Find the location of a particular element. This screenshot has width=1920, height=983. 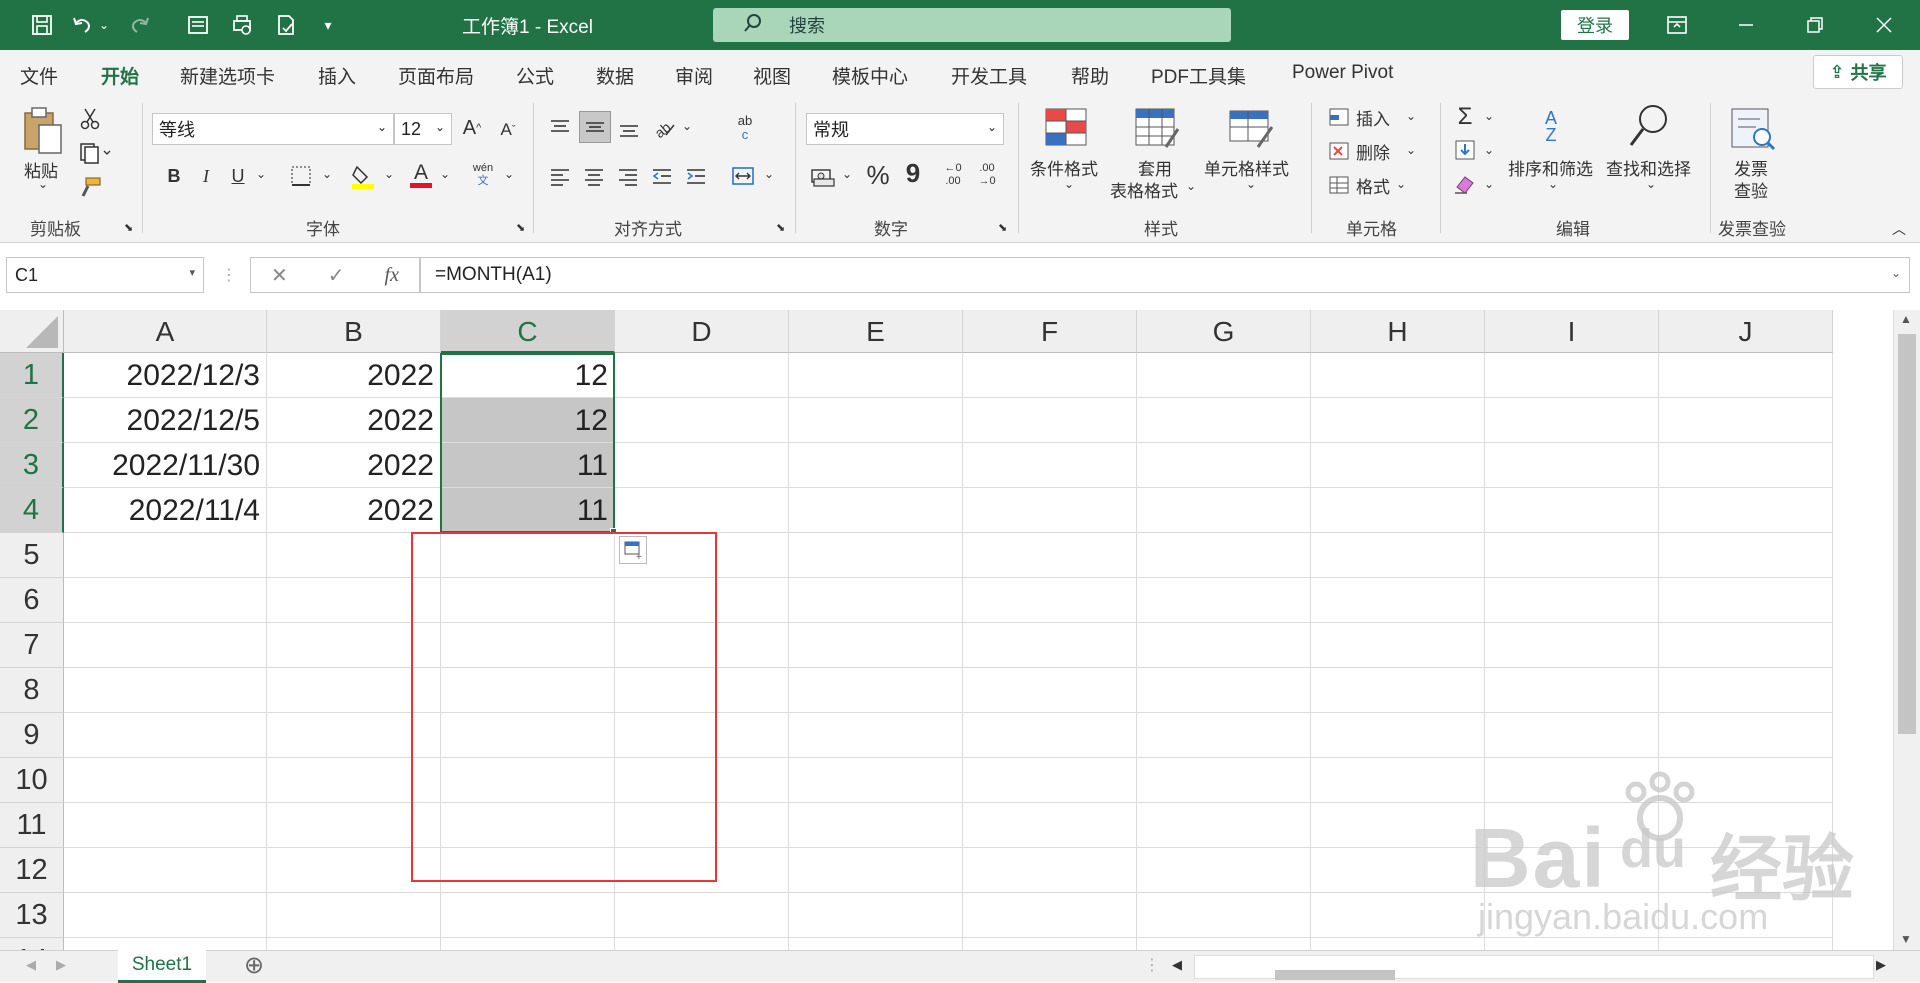

cell-d12 is located at coordinates (702, 870).